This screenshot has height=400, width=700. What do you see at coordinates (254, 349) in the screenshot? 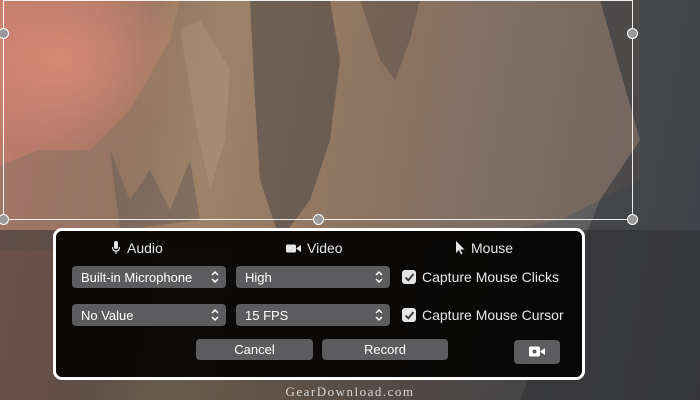
I see `cancel-button: Cancel` at bounding box center [254, 349].